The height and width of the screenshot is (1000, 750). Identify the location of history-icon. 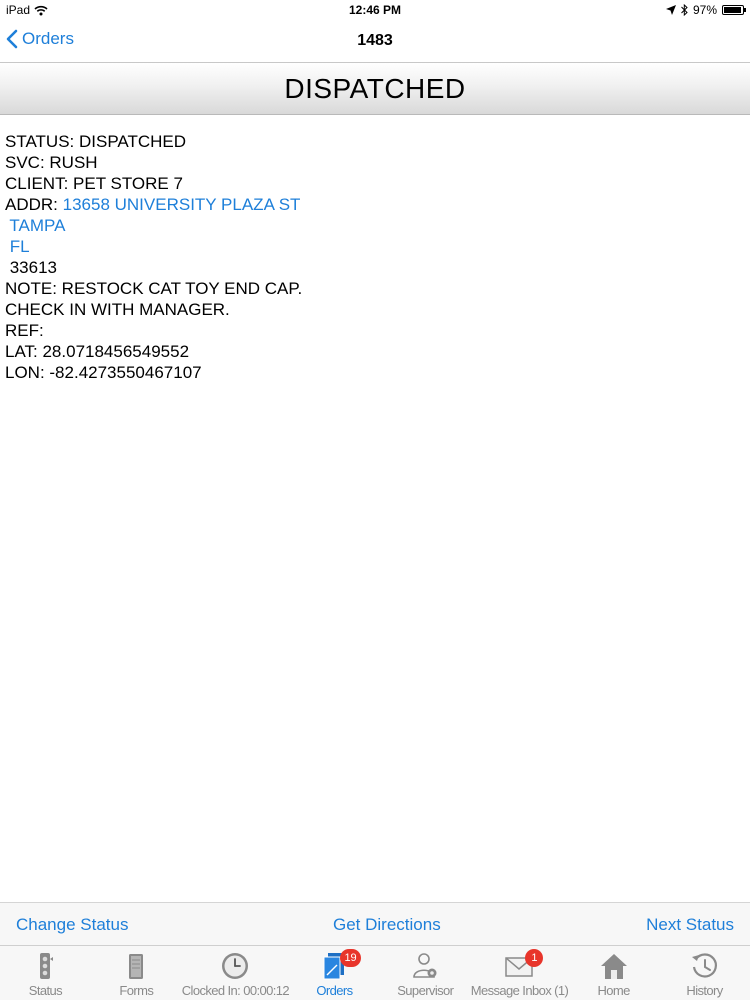
(704, 965).